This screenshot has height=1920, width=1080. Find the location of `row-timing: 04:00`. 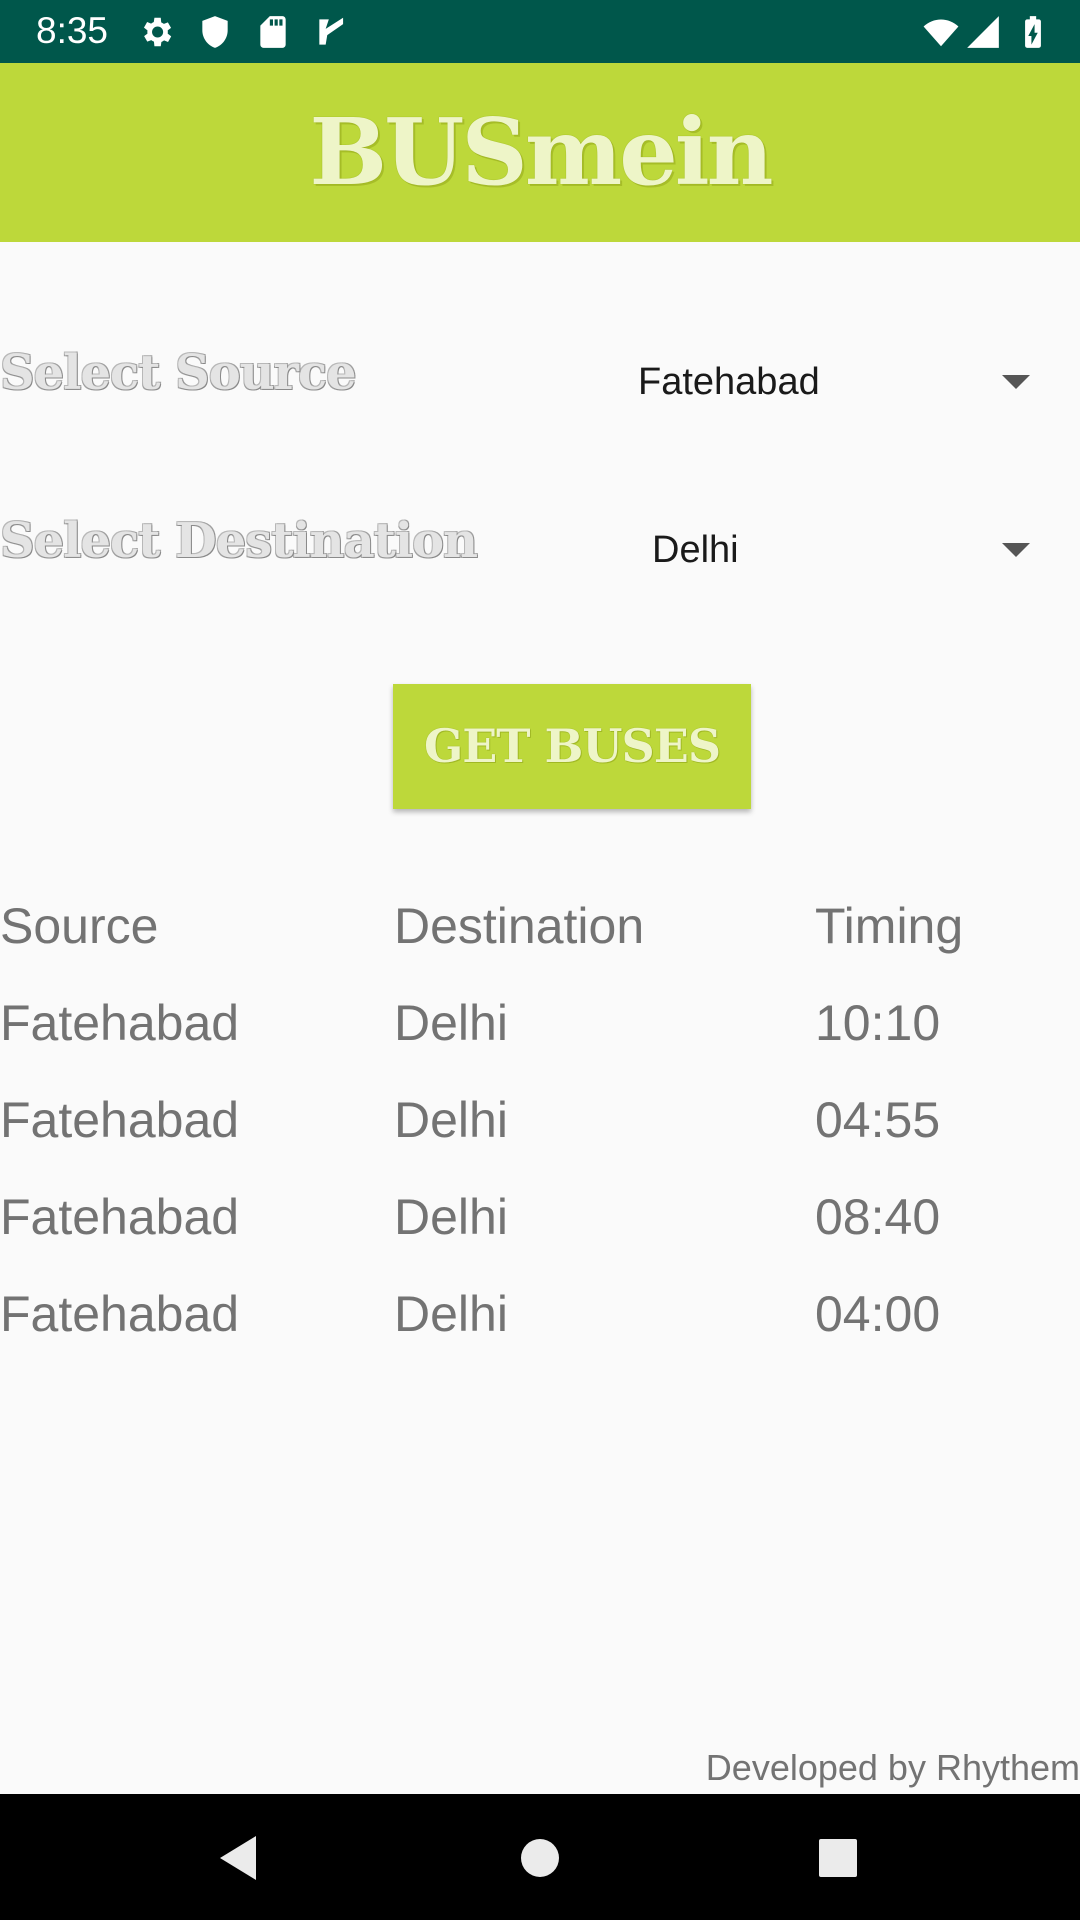

row-timing: 04:00 is located at coordinates (878, 1314).